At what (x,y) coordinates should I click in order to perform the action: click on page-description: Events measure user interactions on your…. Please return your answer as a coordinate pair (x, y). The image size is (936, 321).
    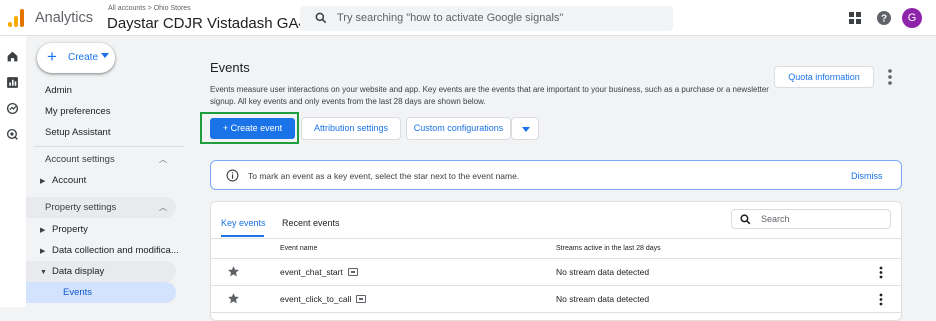
    Looking at the image, I should click on (489, 95).